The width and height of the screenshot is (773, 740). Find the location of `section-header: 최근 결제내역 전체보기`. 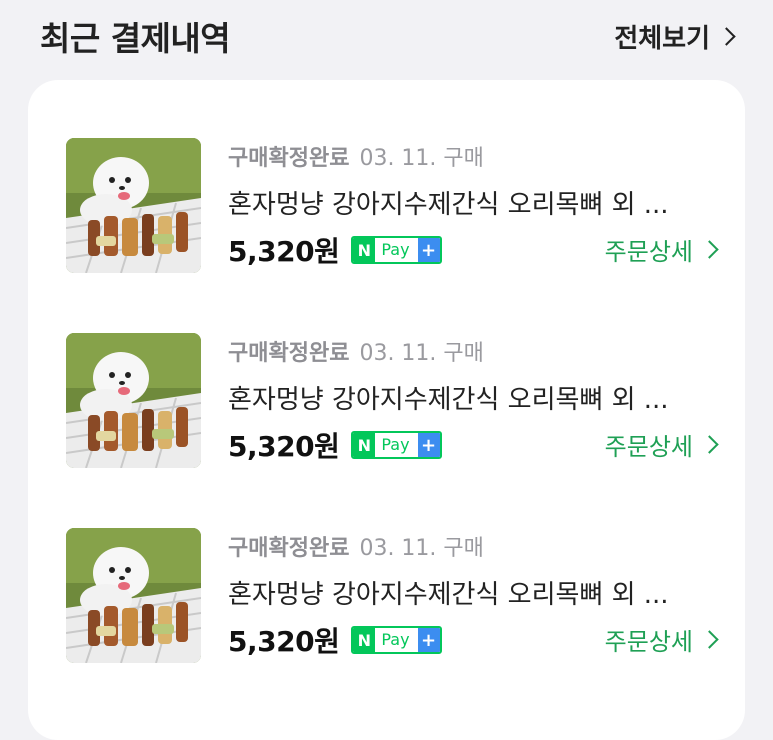

section-header: 최근 결제내역 전체보기 is located at coordinates (388, 40).